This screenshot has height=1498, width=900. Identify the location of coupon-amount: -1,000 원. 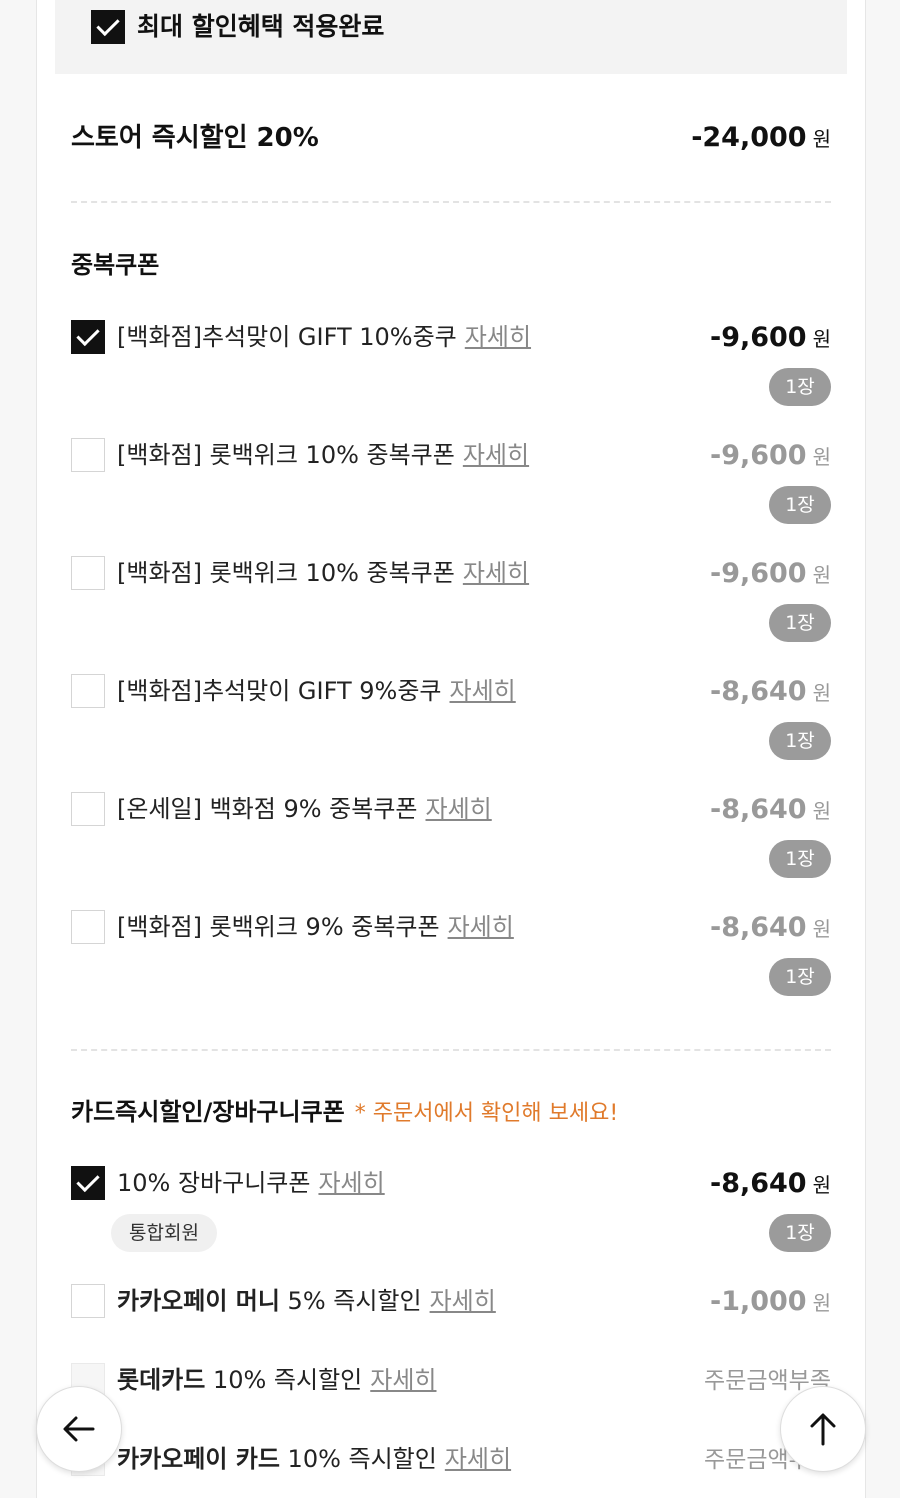
(770, 1302).